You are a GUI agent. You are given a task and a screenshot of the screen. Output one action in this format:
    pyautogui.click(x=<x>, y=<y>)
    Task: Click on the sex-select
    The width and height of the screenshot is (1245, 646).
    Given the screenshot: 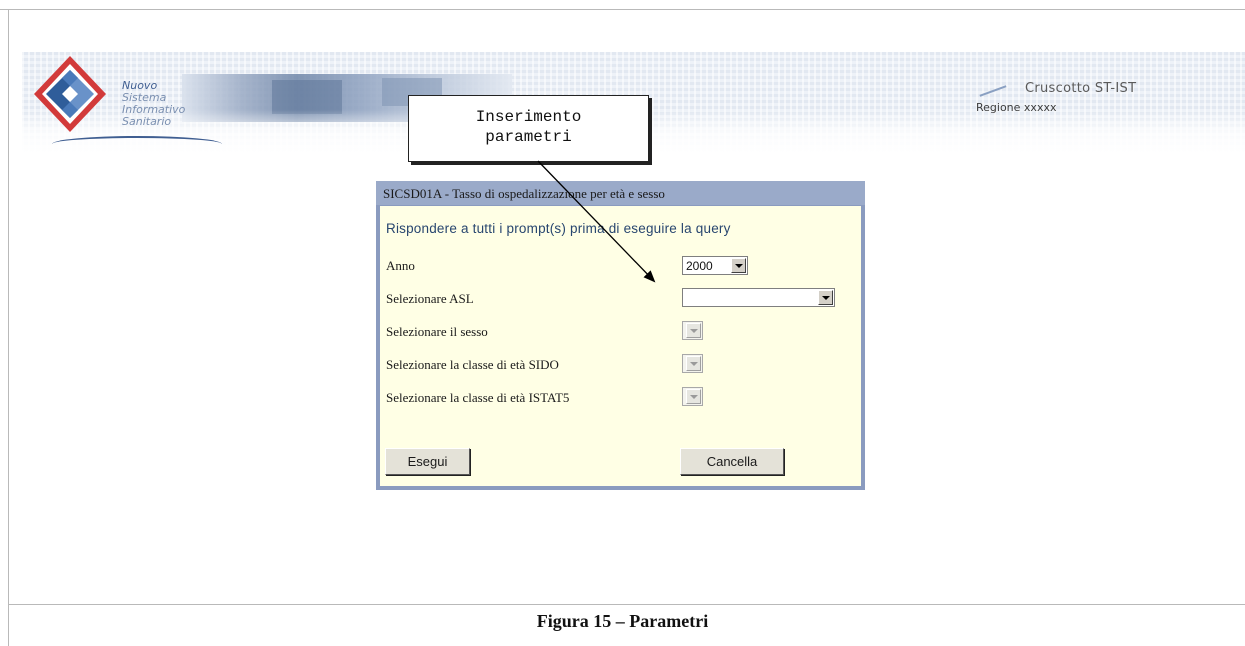 What is the action you would take?
    pyautogui.click(x=692, y=330)
    